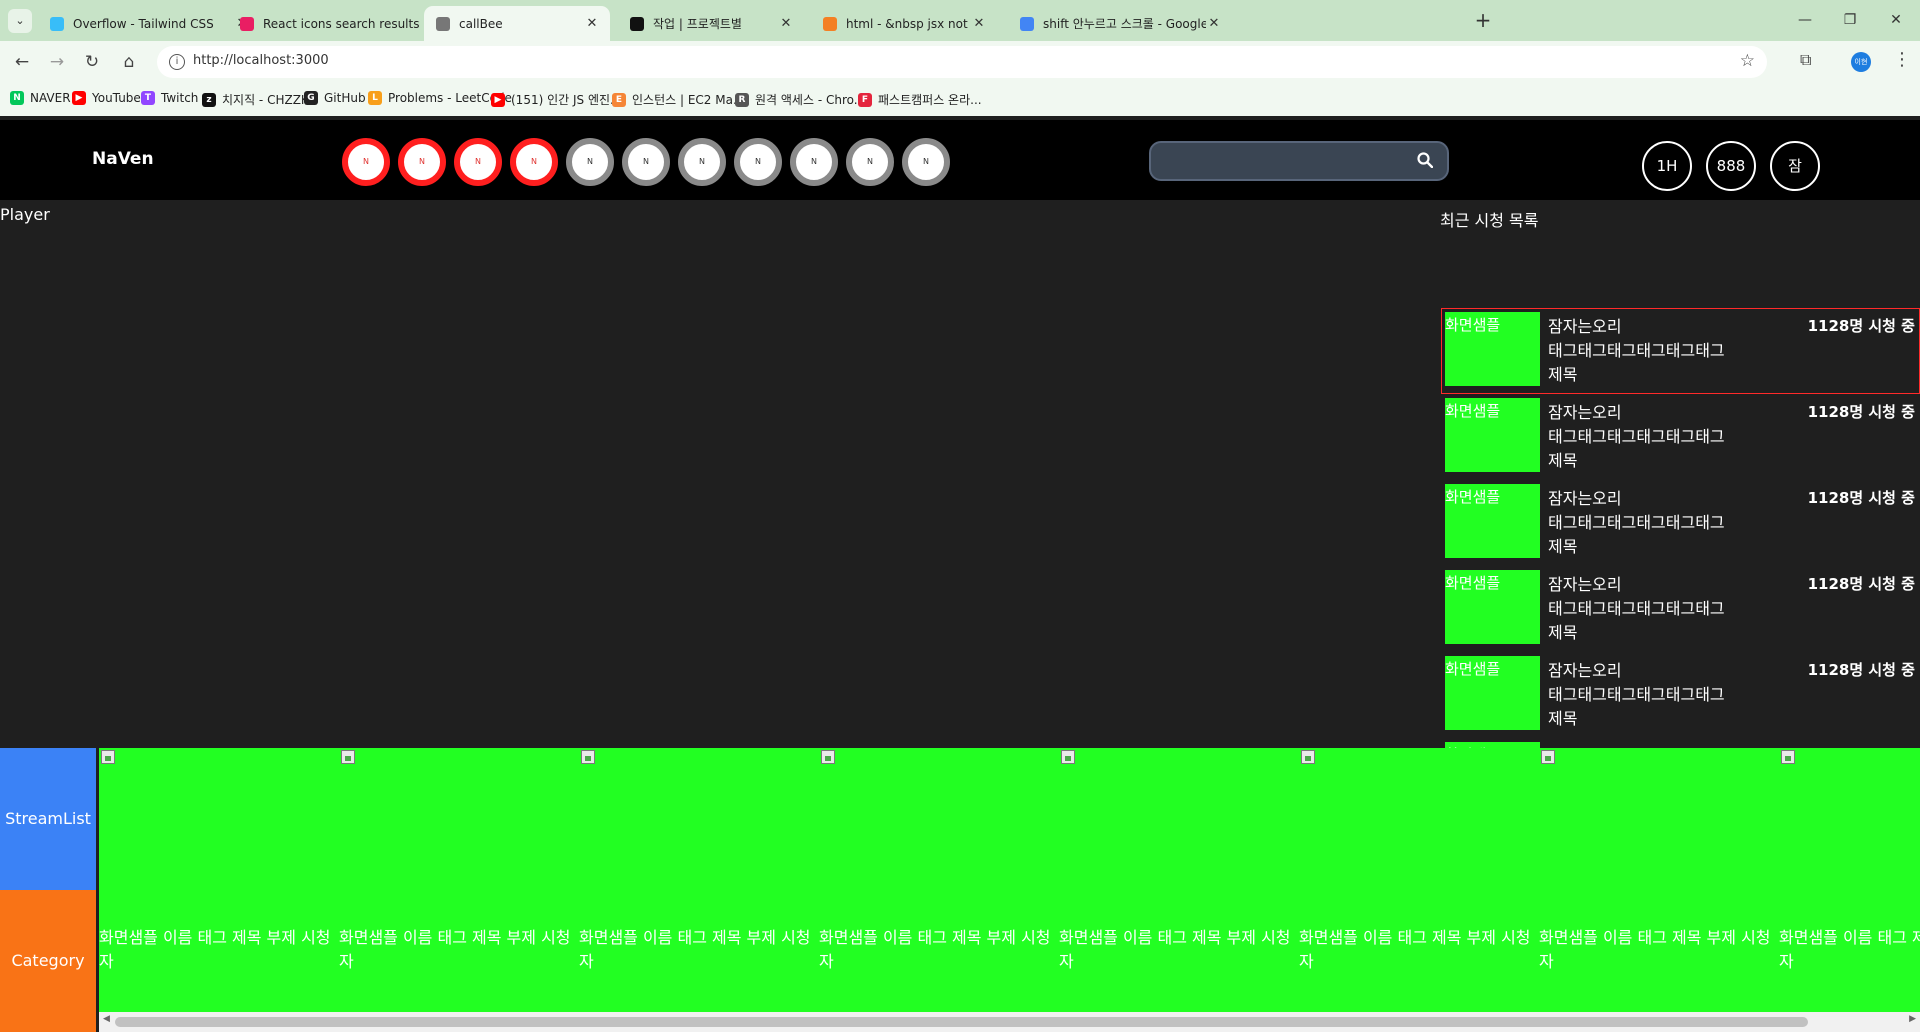 This screenshot has height=1032, width=1920. Describe the element at coordinates (1805, 60) in the screenshot. I see `extensions-icon: ⧉` at that location.